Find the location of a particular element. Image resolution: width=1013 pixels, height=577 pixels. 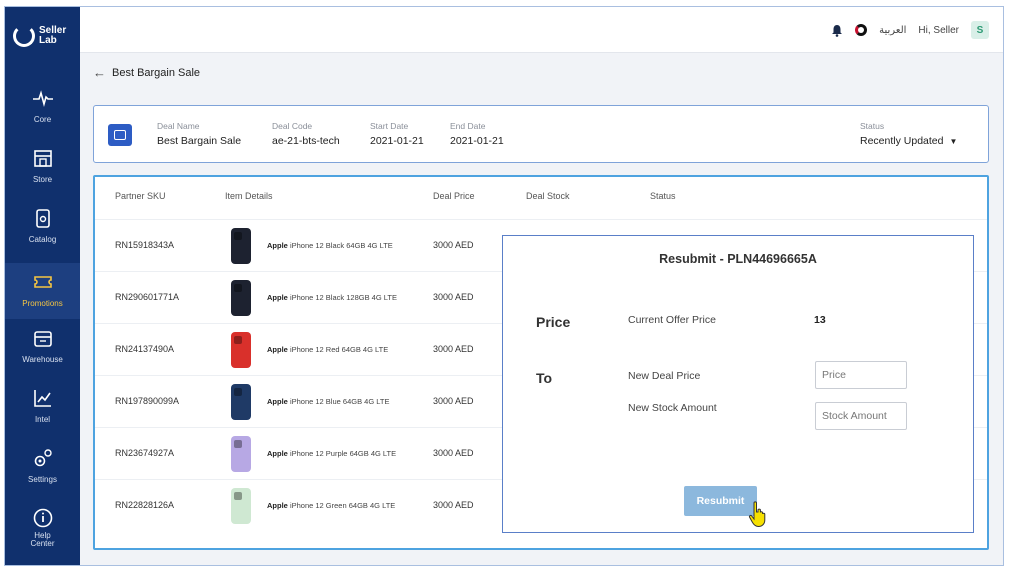

deal-code-value: ae-21-bts-tech is located at coordinates (306, 141).